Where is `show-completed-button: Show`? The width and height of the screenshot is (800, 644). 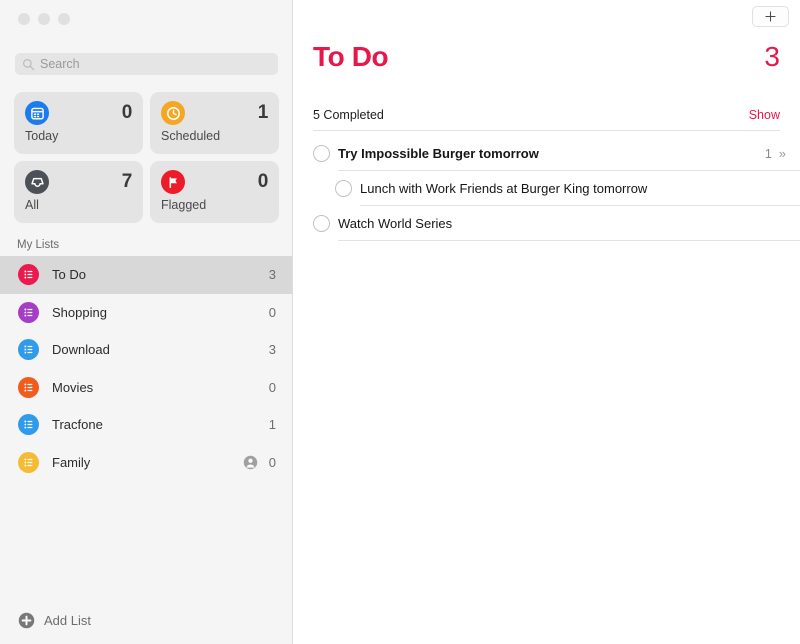
show-completed-button: Show is located at coordinates (764, 115).